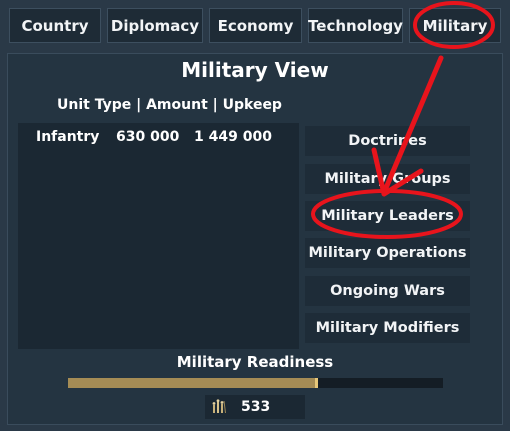  I want to click on military-leaders-button: Military Leaders, so click(387, 216).